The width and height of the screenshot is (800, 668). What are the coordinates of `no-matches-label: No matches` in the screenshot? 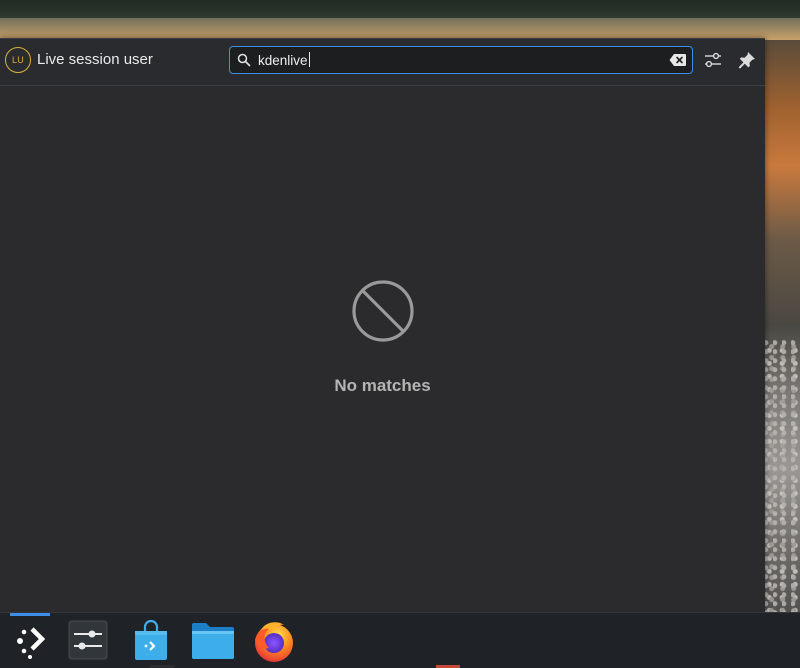 It's located at (382, 385).